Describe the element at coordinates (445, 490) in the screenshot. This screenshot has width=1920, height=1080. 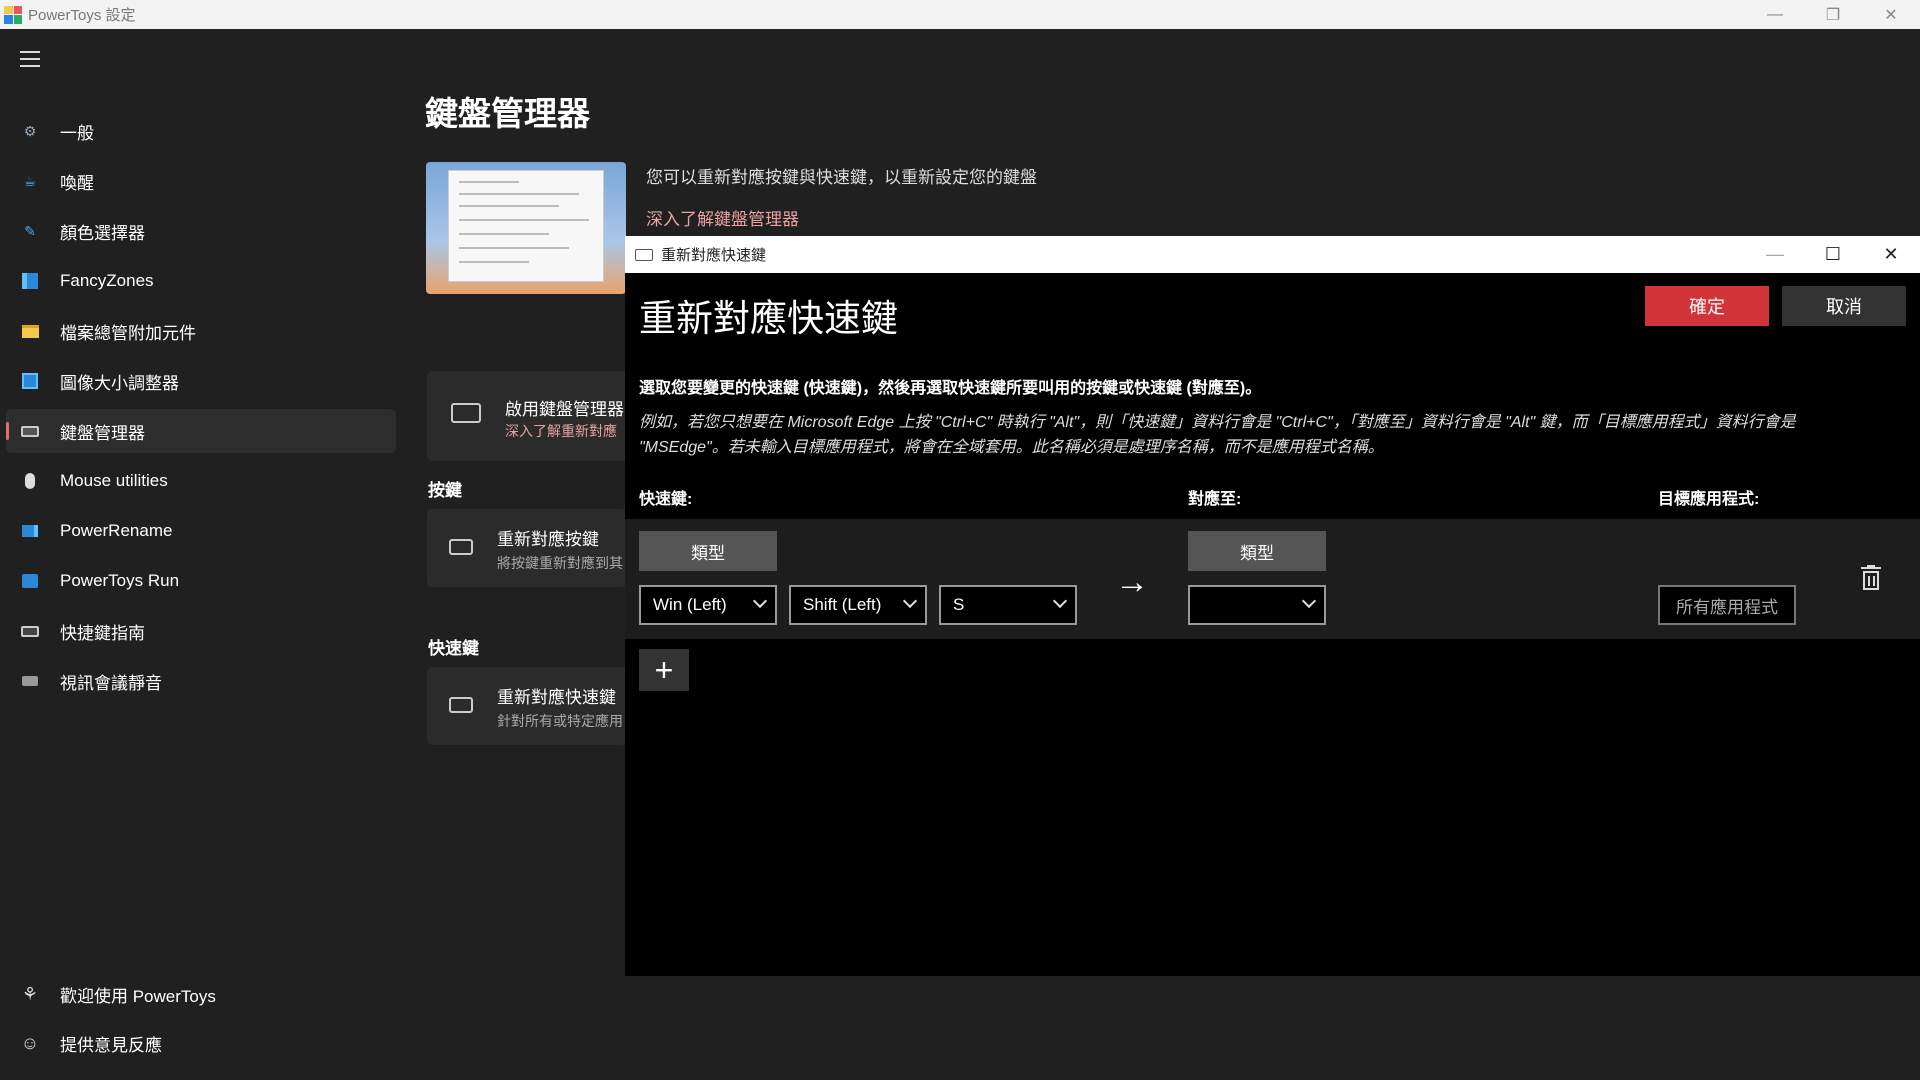
I see `keys-section-heading: 按鍵` at that location.